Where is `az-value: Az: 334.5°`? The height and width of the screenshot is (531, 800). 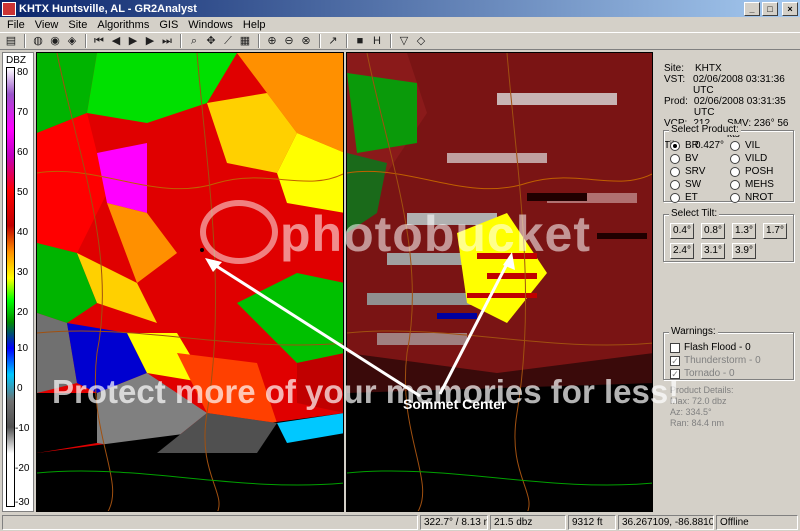 az-value: Az: 334.5° is located at coordinates (691, 412).